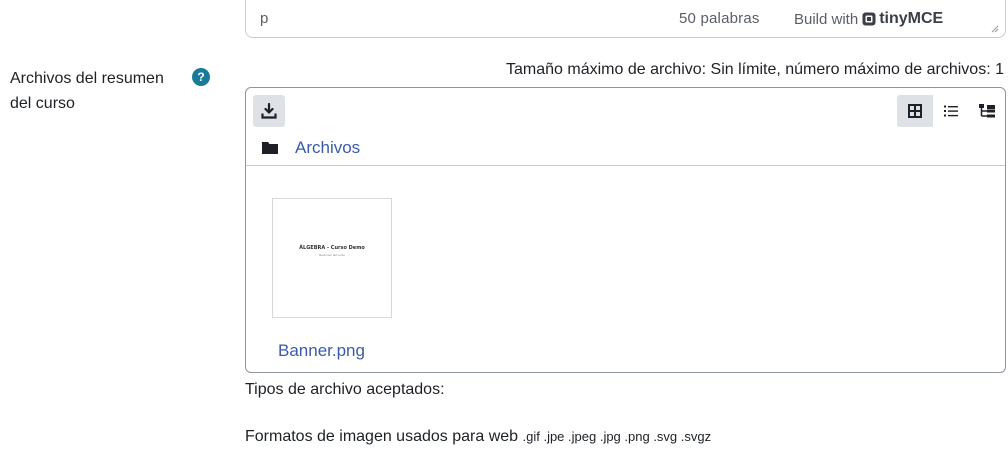 This screenshot has width=1008, height=450. What do you see at coordinates (321, 351) in the screenshot?
I see `file-name-link: Banner.png` at bounding box center [321, 351].